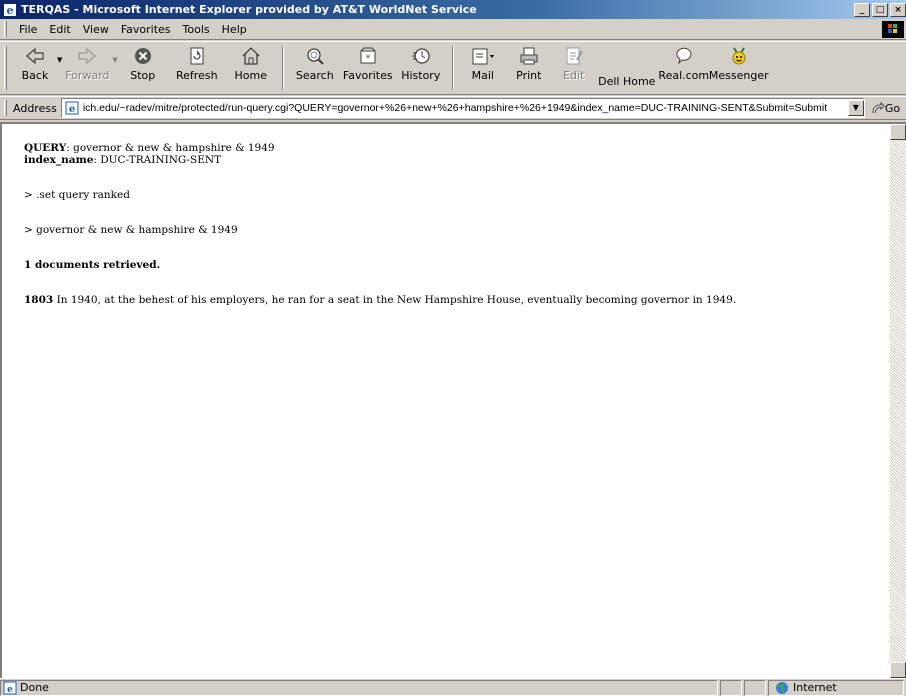 The image size is (906, 696). What do you see at coordinates (782, 688) in the screenshot?
I see `internet-globe-icon` at bounding box center [782, 688].